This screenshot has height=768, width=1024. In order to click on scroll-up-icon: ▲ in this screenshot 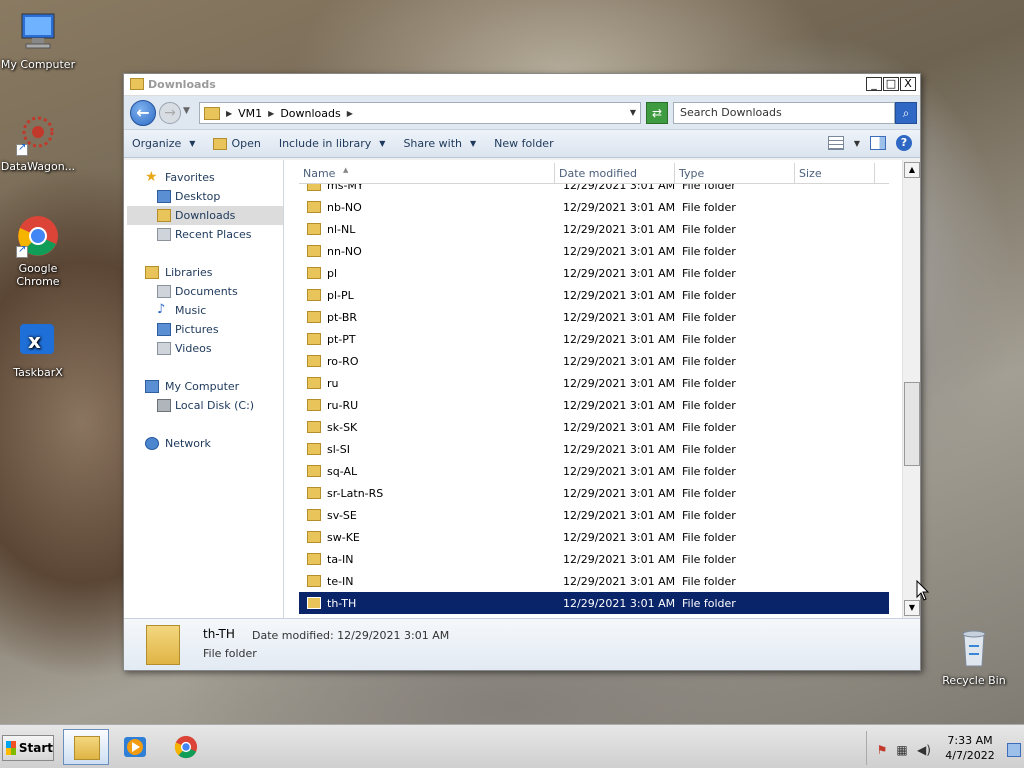, I will do `click(912, 170)`.